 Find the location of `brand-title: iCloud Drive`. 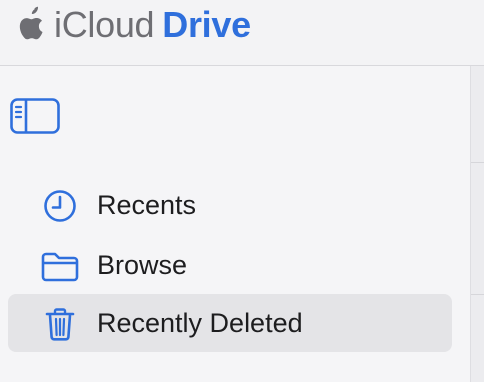

brand-title: iCloud Drive is located at coordinates (152, 25).